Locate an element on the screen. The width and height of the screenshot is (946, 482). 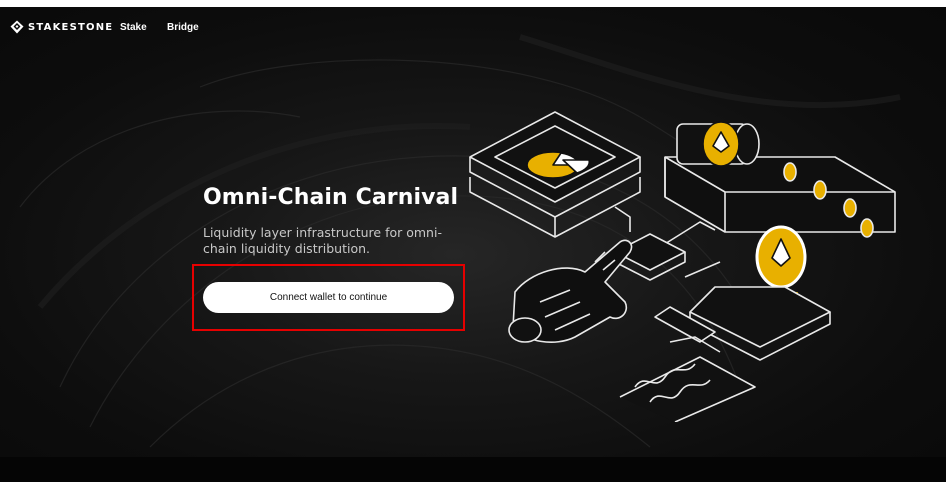
stakestone-logo: STAKESTONE is located at coordinates (61, 27).